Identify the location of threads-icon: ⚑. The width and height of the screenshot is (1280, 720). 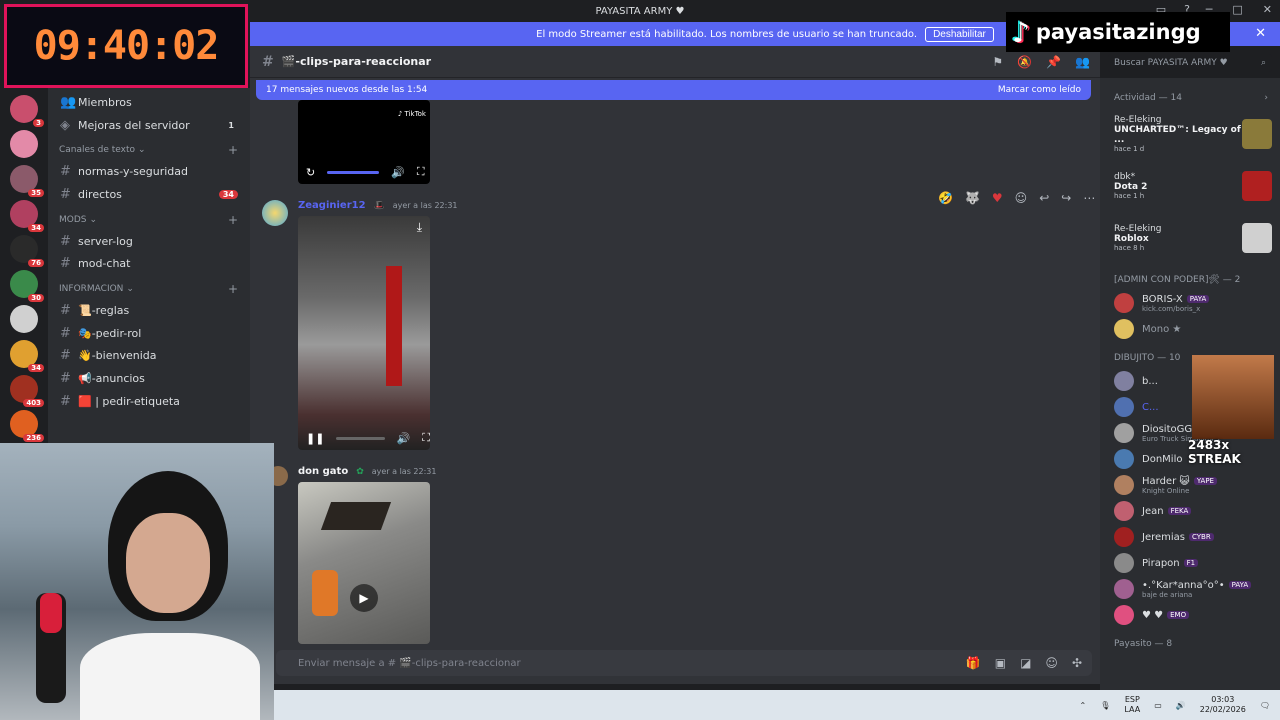
(997, 62).